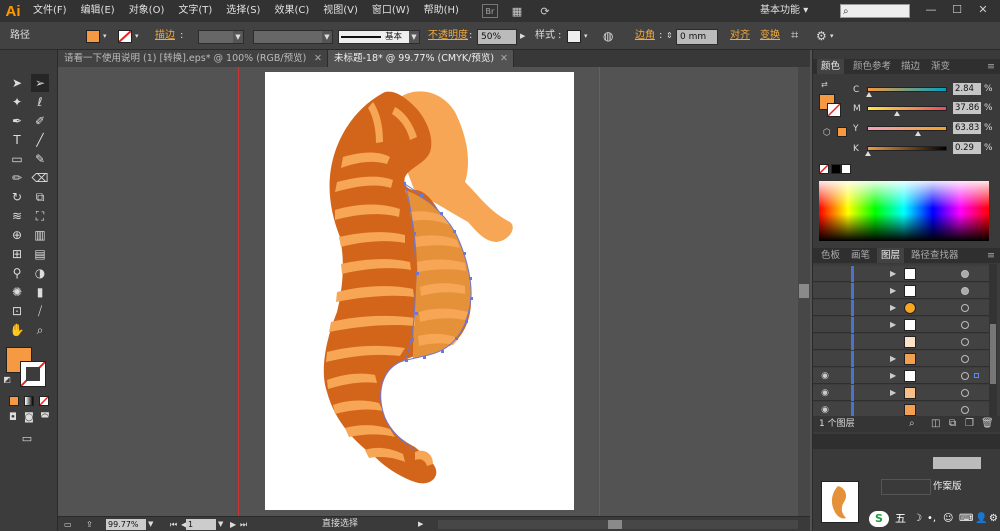 The image size is (1000, 531). What do you see at coordinates (195, 11) in the screenshot?
I see `menu-type: 文字(T)` at bounding box center [195, 11].